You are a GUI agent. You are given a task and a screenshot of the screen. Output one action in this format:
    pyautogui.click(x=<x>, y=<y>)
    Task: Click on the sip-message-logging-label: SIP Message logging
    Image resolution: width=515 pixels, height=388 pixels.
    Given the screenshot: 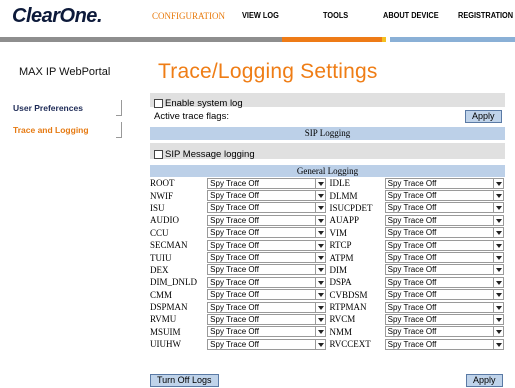 What is the action you would take?
    pyautogui.click(x=210, y=155)
    